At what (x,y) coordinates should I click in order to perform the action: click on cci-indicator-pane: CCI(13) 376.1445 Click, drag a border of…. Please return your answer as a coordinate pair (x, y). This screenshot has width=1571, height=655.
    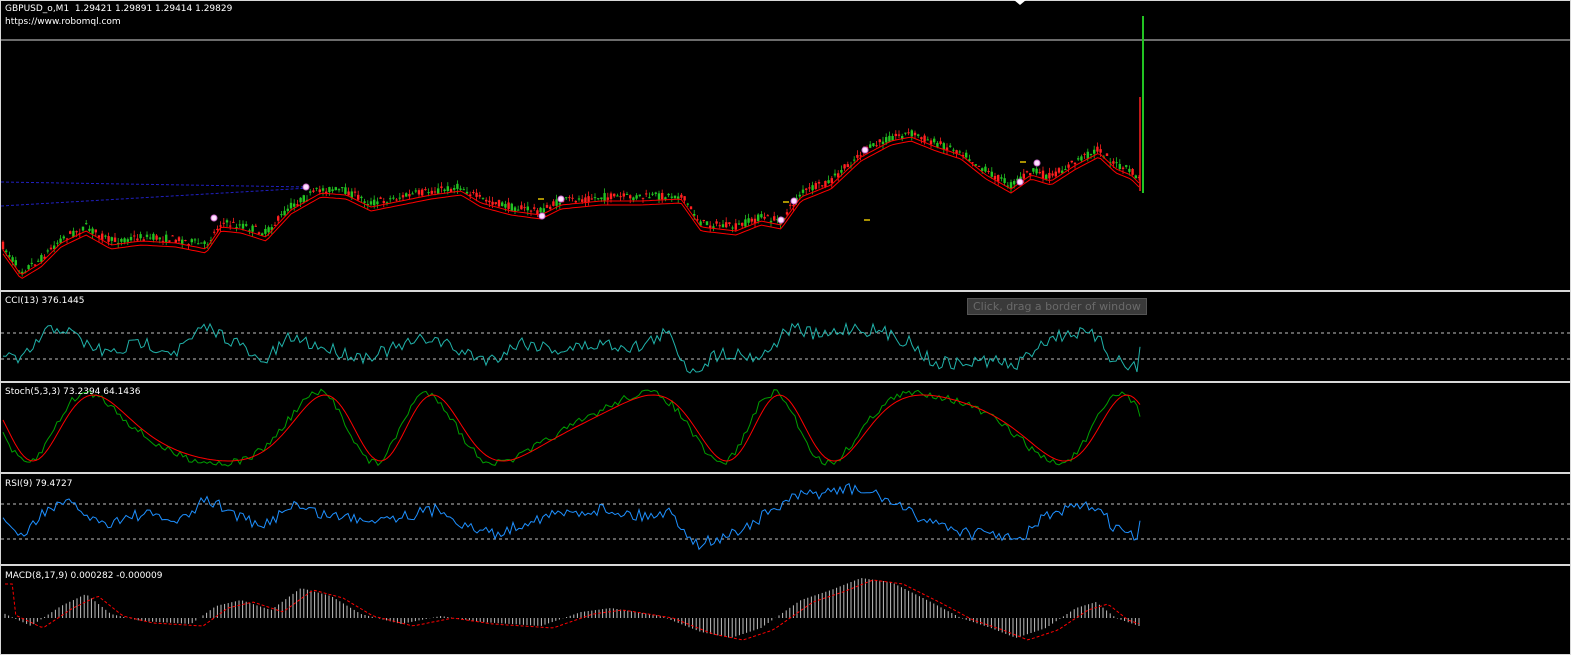
    Looking at the image, I should click on (785, 336).